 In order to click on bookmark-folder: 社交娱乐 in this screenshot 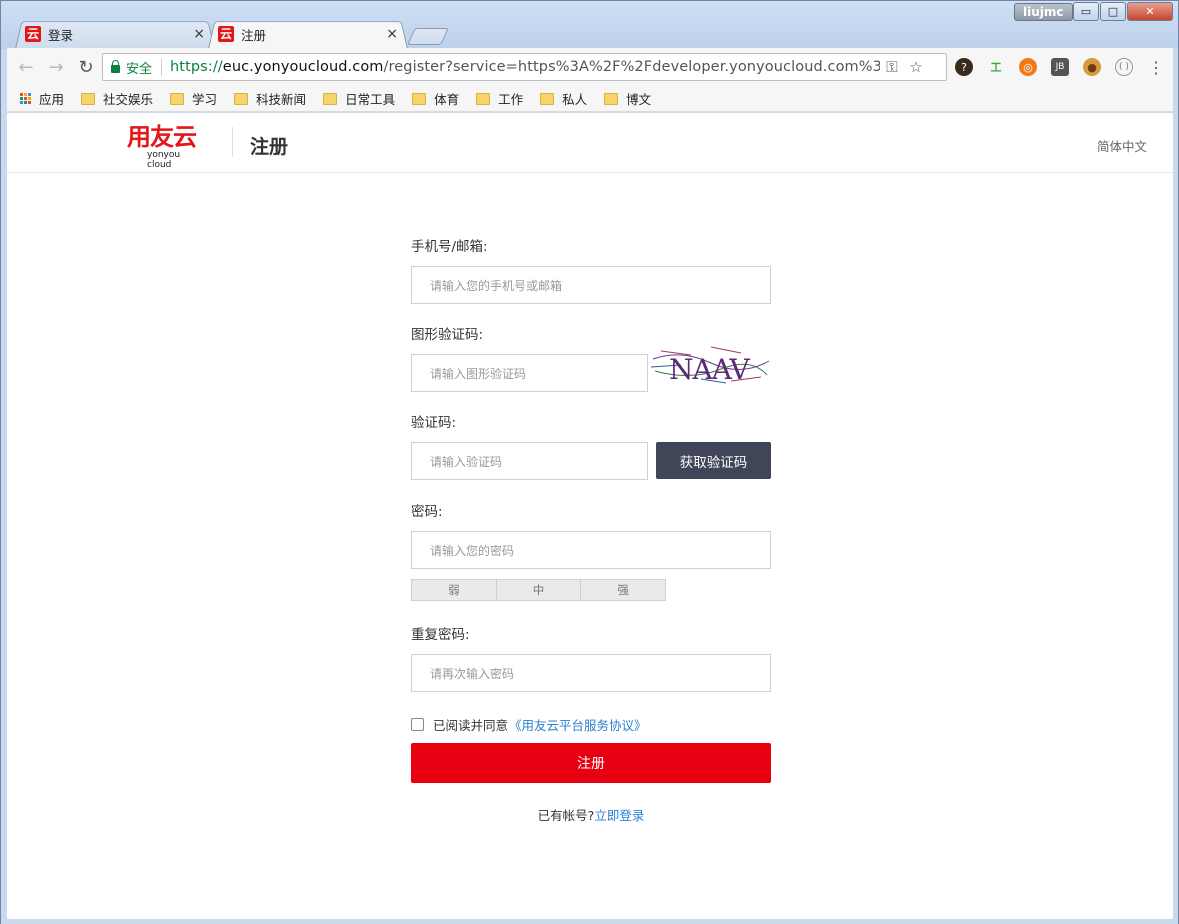, I will do `click(117, 98)`.